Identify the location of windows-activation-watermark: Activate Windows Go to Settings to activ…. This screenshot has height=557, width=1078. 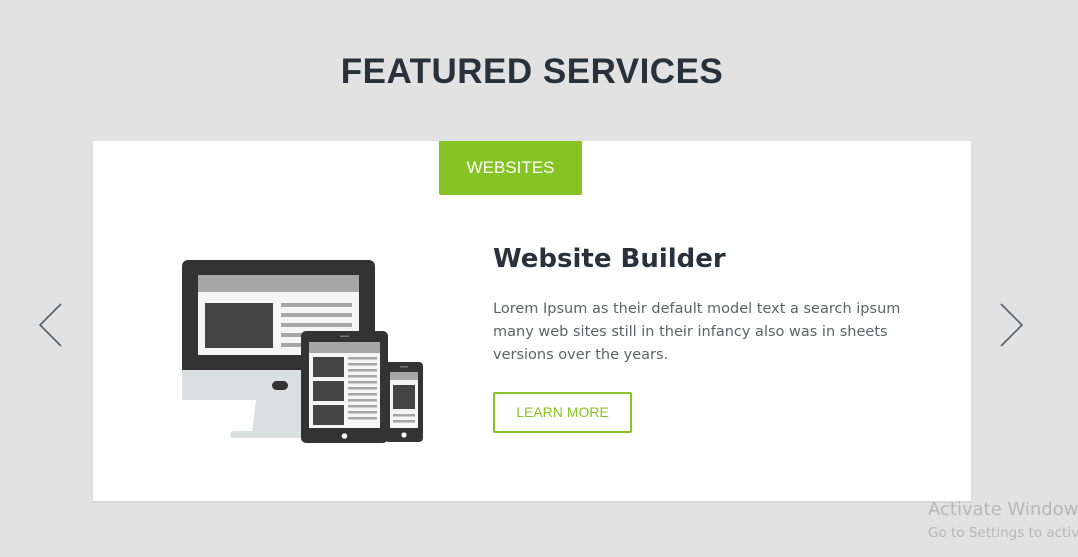
(1003, 521).